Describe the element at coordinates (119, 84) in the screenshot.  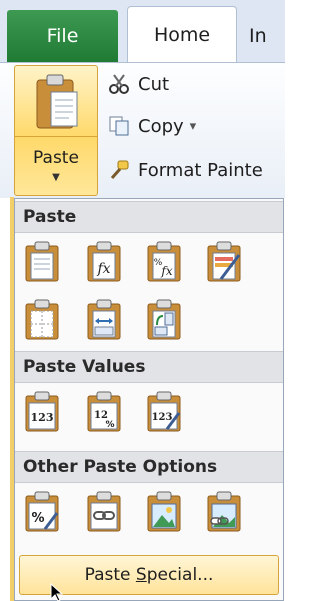
I see `scissors-icon` at that location.